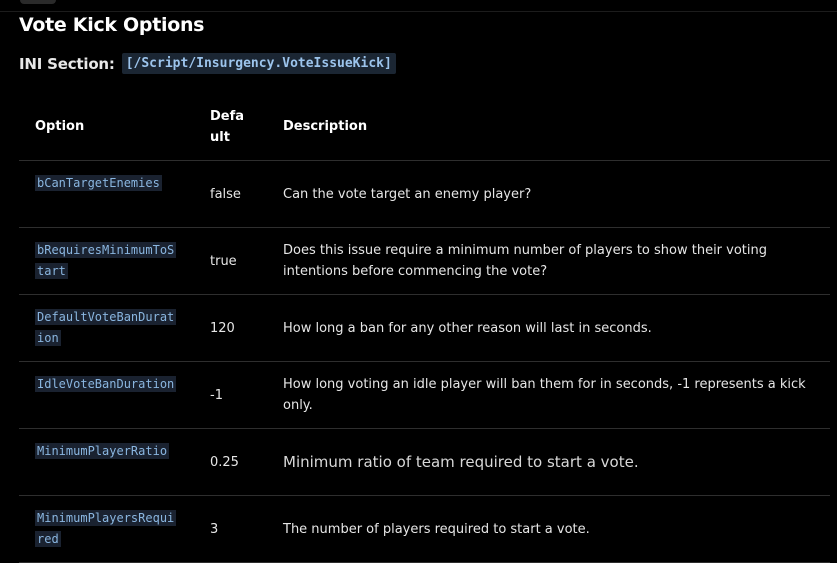 The height and width of the screenshot is (563, 837). What do you see at coordinates (106, 260) in the screenshot?
I see `option-name: bRequiresMinimumToStart` at bounding box center [106, 260].